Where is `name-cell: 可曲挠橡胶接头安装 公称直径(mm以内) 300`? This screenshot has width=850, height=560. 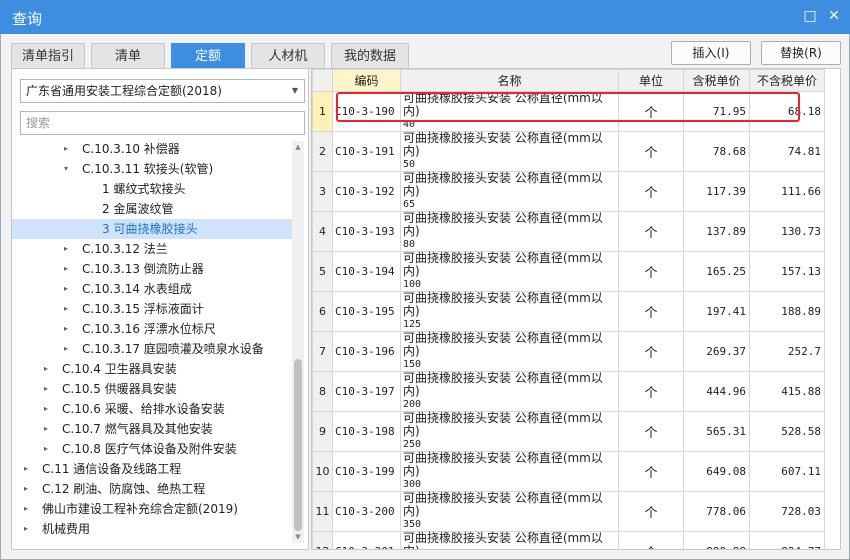
name-cell: 可曲挠橡胶接头安装 公称直径(mm以内) 300 is located at coordinates (509, 471).